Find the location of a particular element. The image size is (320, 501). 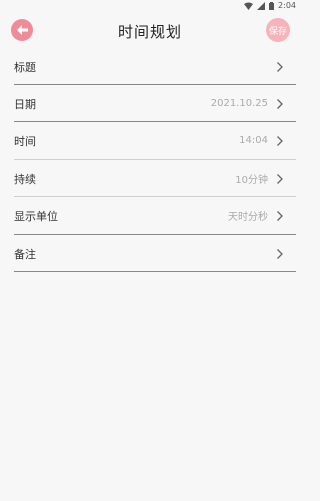

divider is located at coordinates (155, 271).